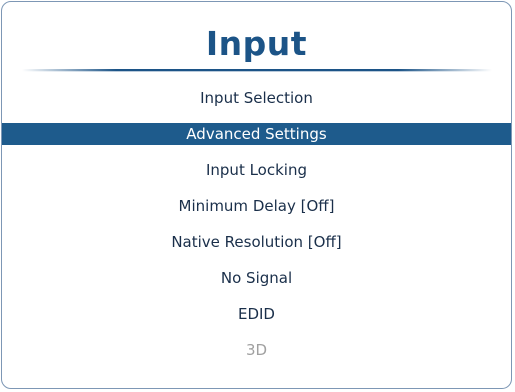 This screenshot has height=392, width=515. What do you see at coordinates (256, 278) in the screenshot?
I see `menu-item-no-signal: No Signal` at bounding box center [256, 278].